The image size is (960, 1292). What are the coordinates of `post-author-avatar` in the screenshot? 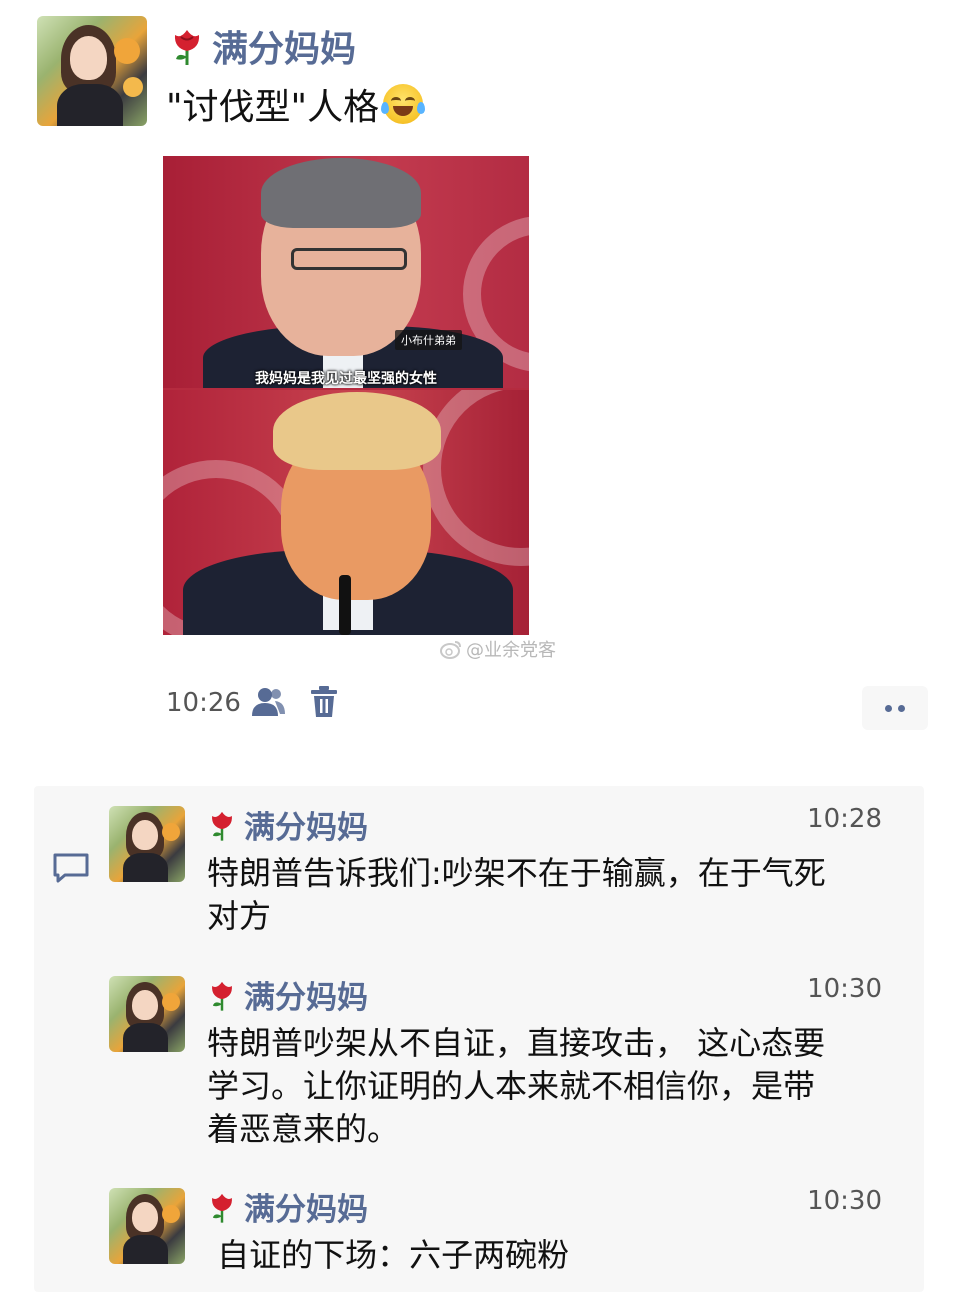 It's located at (92, 71).